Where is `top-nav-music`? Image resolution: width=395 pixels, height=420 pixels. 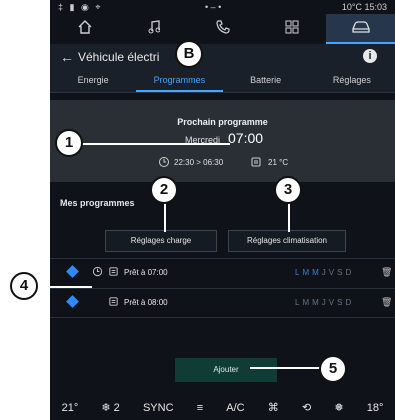 top-nav-music is located at coordinates (153, 29).